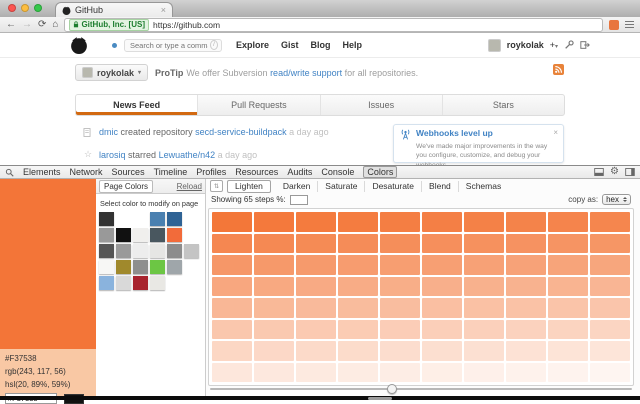 Image resolution: width=640 pixels, height=404 pixels. What do you see at coordinates (525, 45) in the screenshot?
I see `username-link: roykolak` at bounding box center [525, 45].